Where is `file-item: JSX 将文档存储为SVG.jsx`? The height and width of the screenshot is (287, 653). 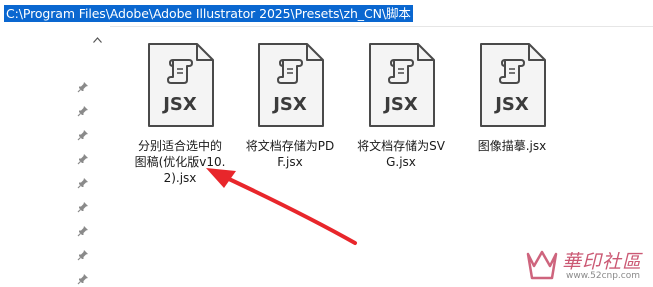
file-item: JSX 将文档存储为SVG.jsx is located at coordinates (401, 106).